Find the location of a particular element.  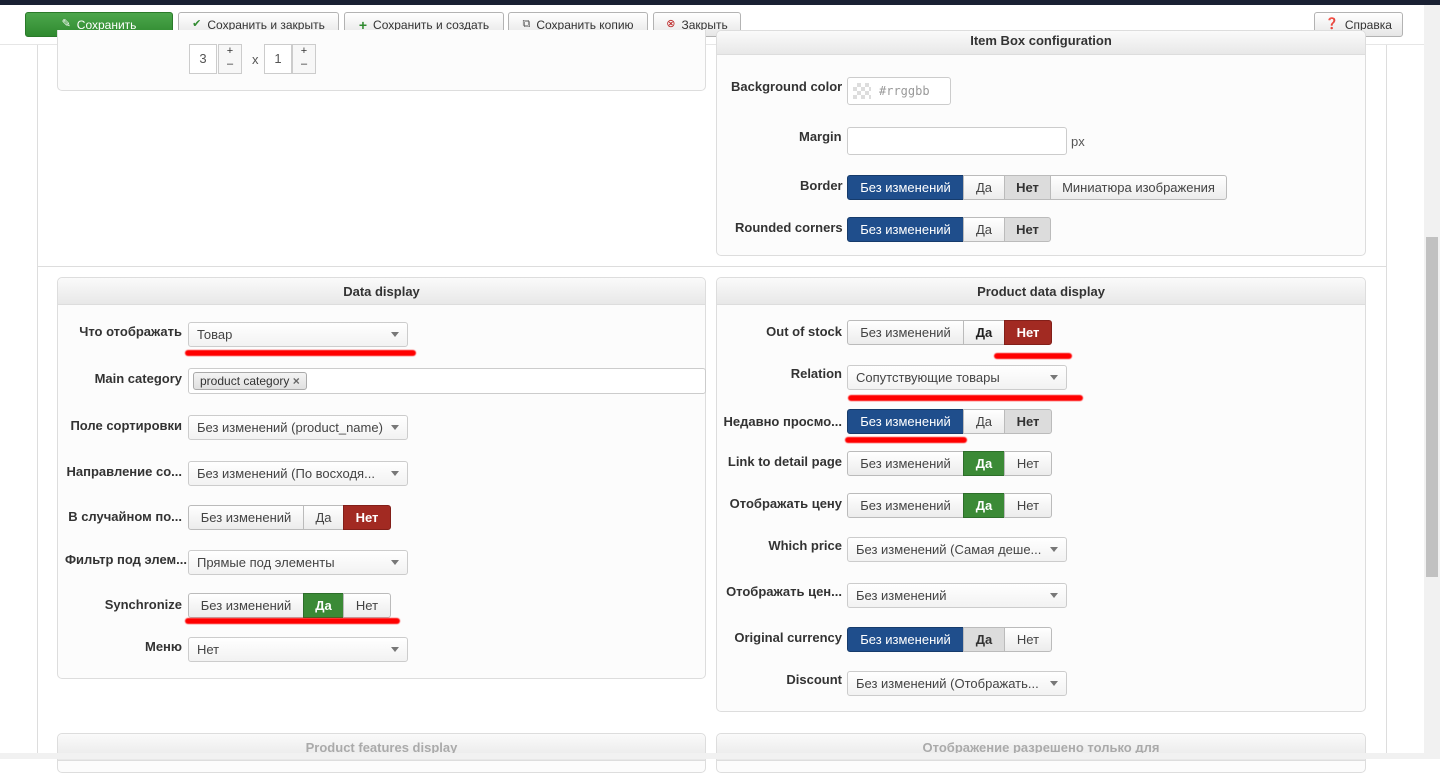

color-swatch-icon is located at coordinates (862, 91).